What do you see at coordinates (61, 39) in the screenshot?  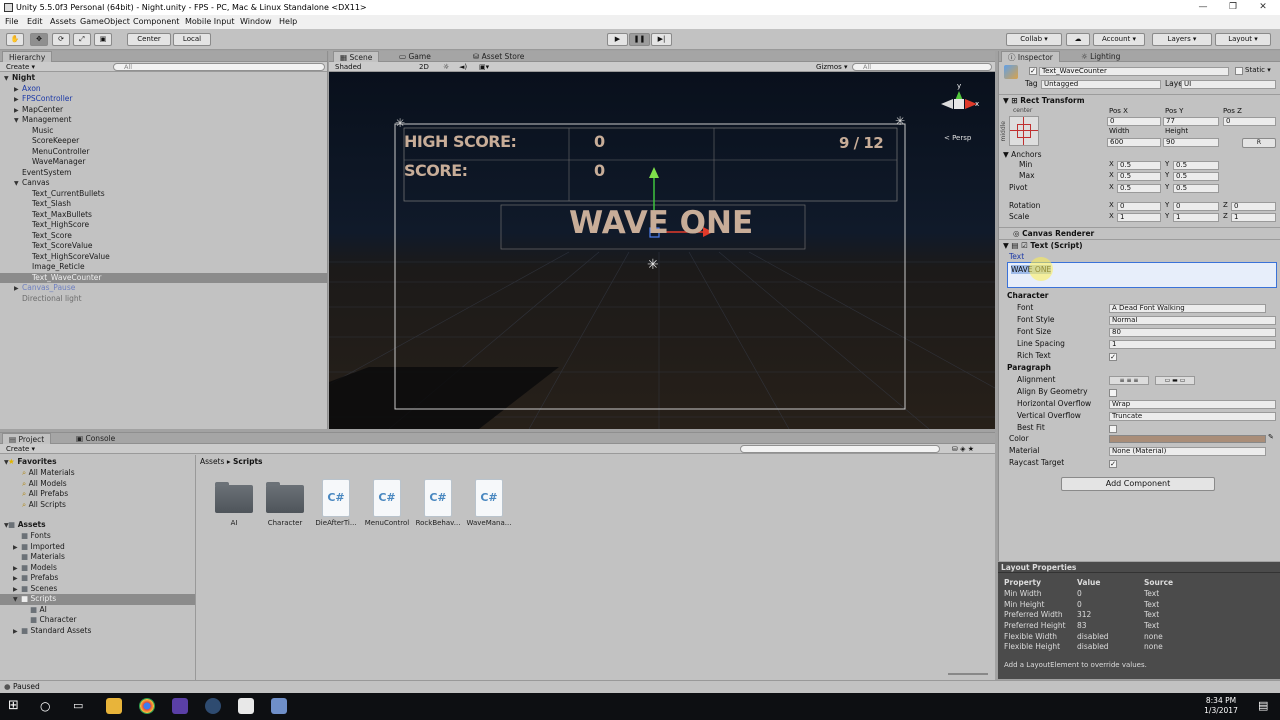 I see `rotate-tool-icon: ⟳` at bounding box center [61, 39].